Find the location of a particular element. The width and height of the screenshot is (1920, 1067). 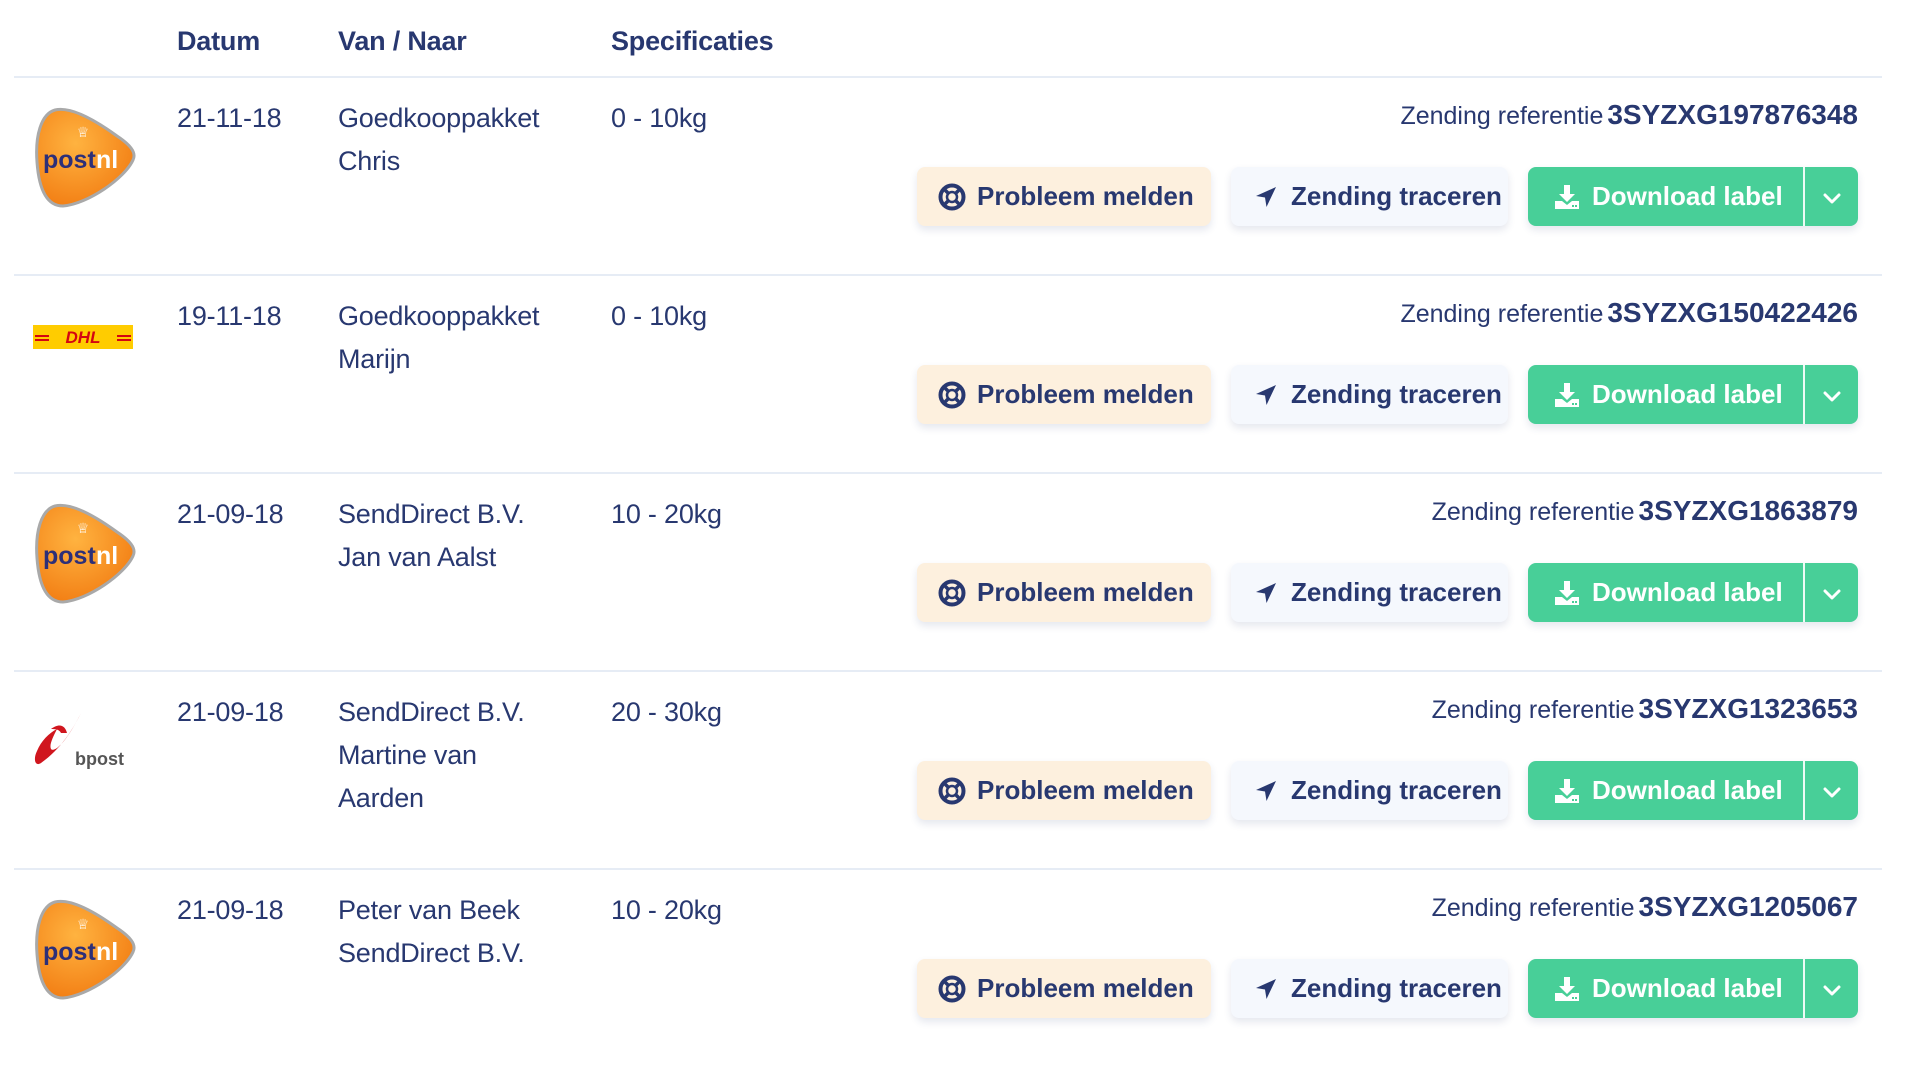

svg-text: DHL is located at coordinates (83, 337).